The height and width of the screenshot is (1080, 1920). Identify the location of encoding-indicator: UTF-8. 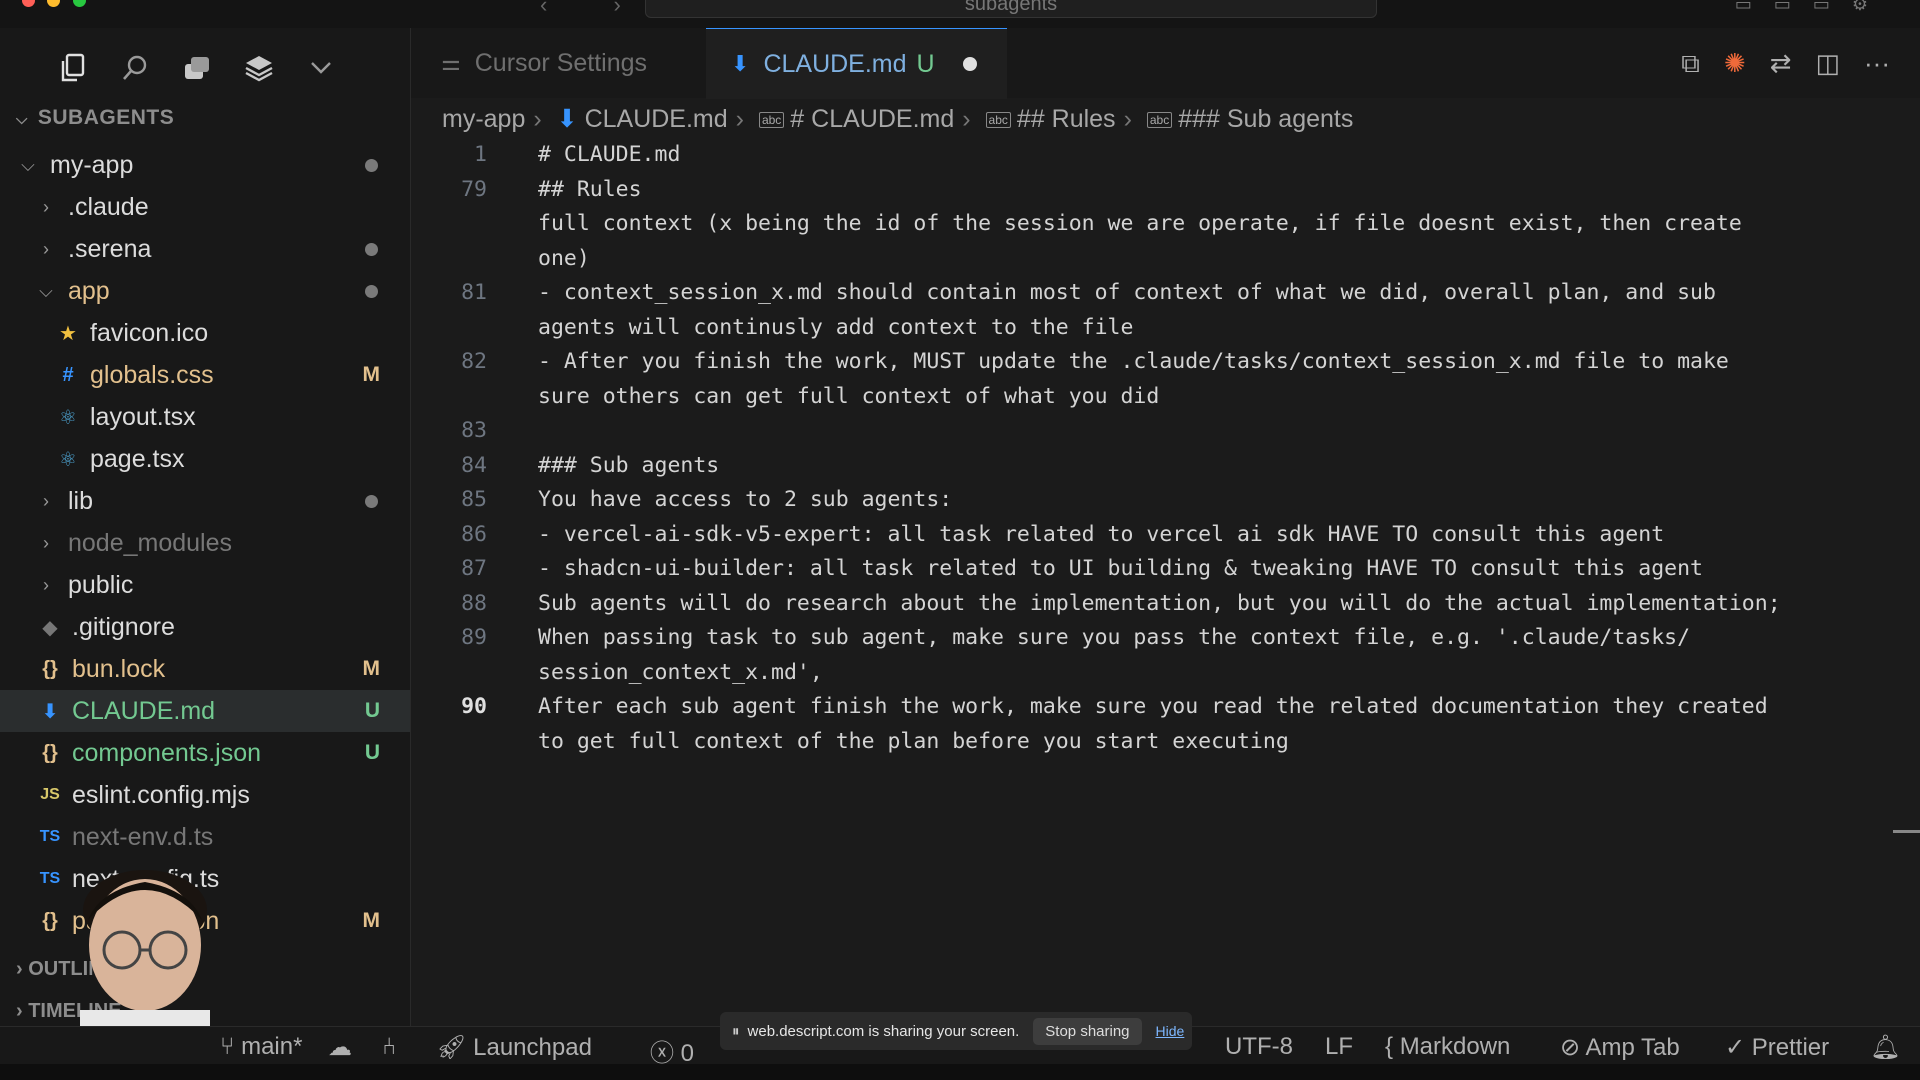
(1259, 1047).